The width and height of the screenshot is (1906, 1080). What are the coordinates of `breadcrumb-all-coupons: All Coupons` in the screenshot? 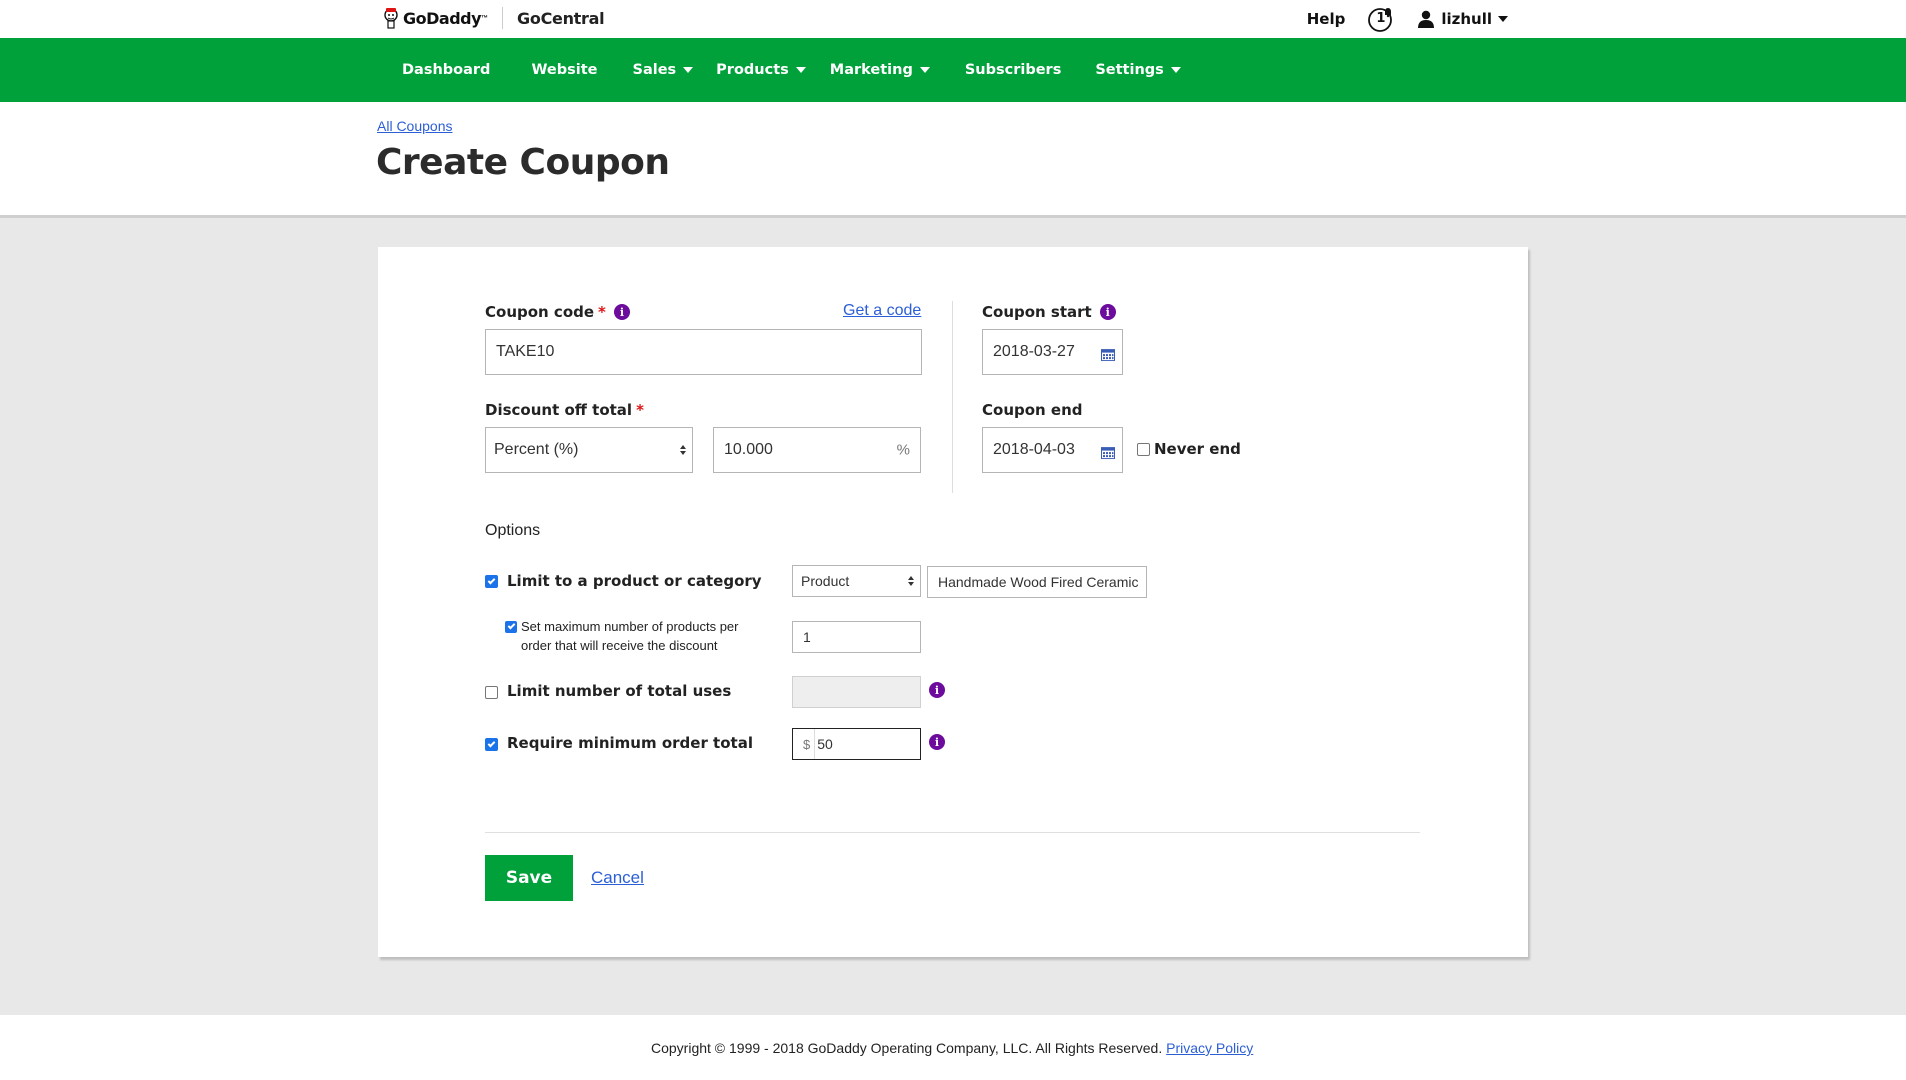 It's located at (415, 126).